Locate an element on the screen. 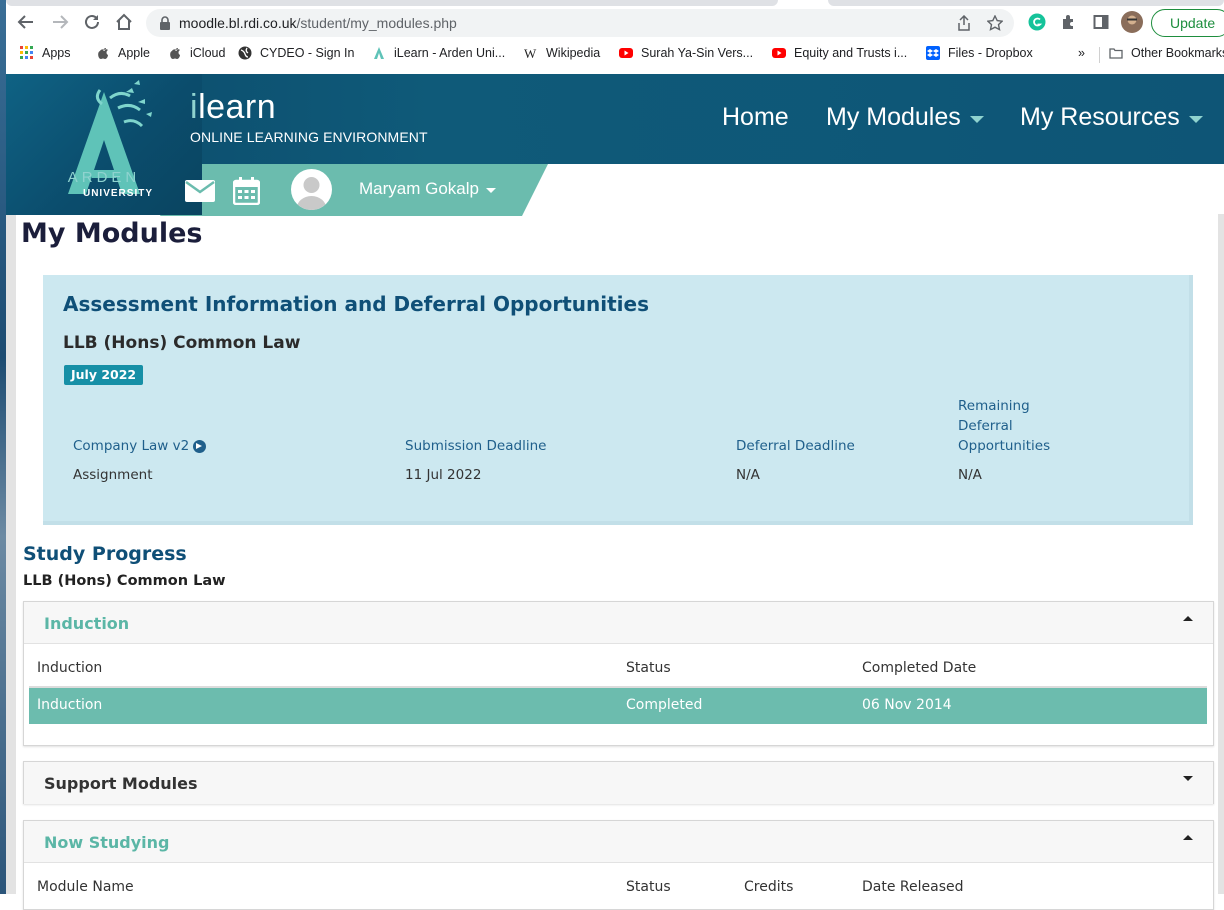 This screenshot has width=1224, height=910. forward-arrow-icon is located at coordinates (61, 22).